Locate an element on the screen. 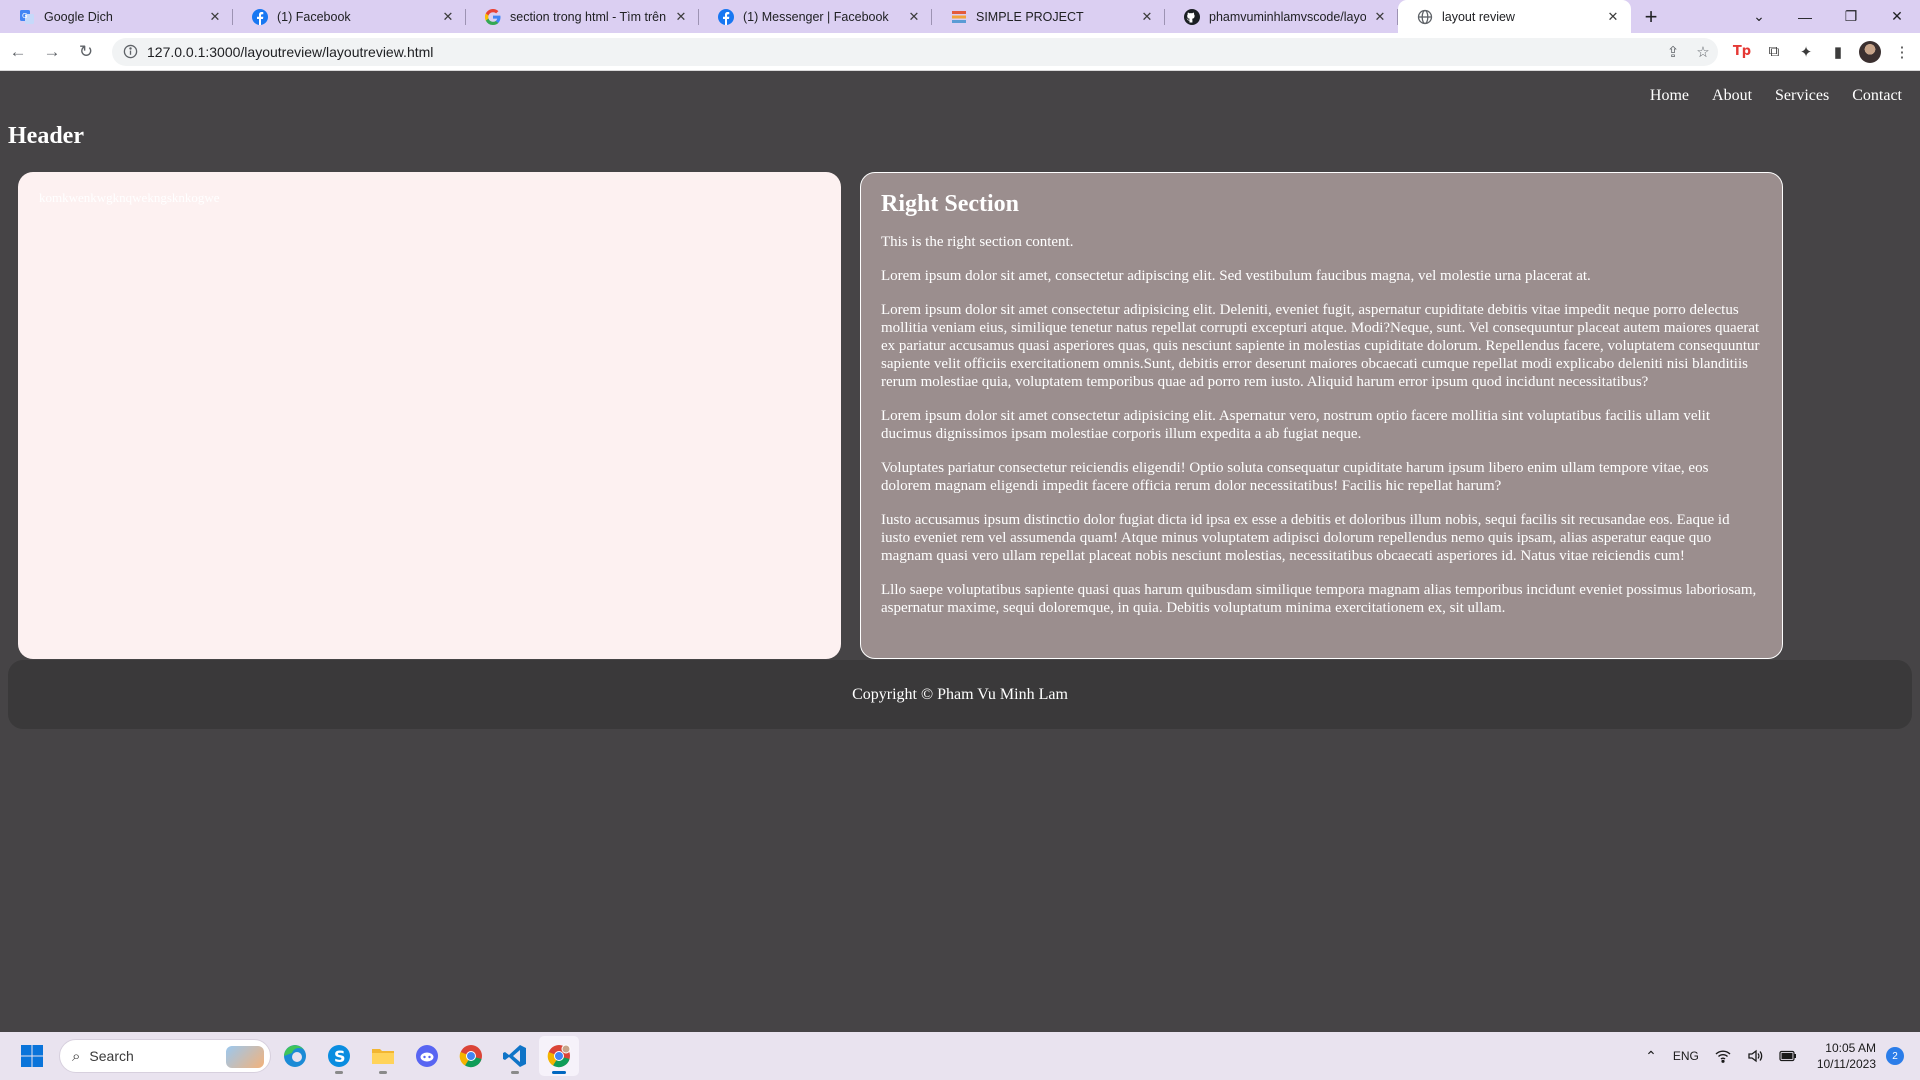  svg-text: S is located at coordinates (340, 1056).